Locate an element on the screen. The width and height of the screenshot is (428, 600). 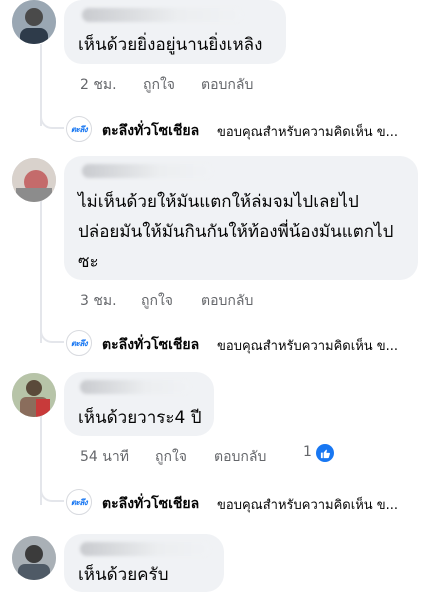
comment-meta: 2 ชม. ถูกใจ ตอบกลับ is located at coordinates (230, 84).